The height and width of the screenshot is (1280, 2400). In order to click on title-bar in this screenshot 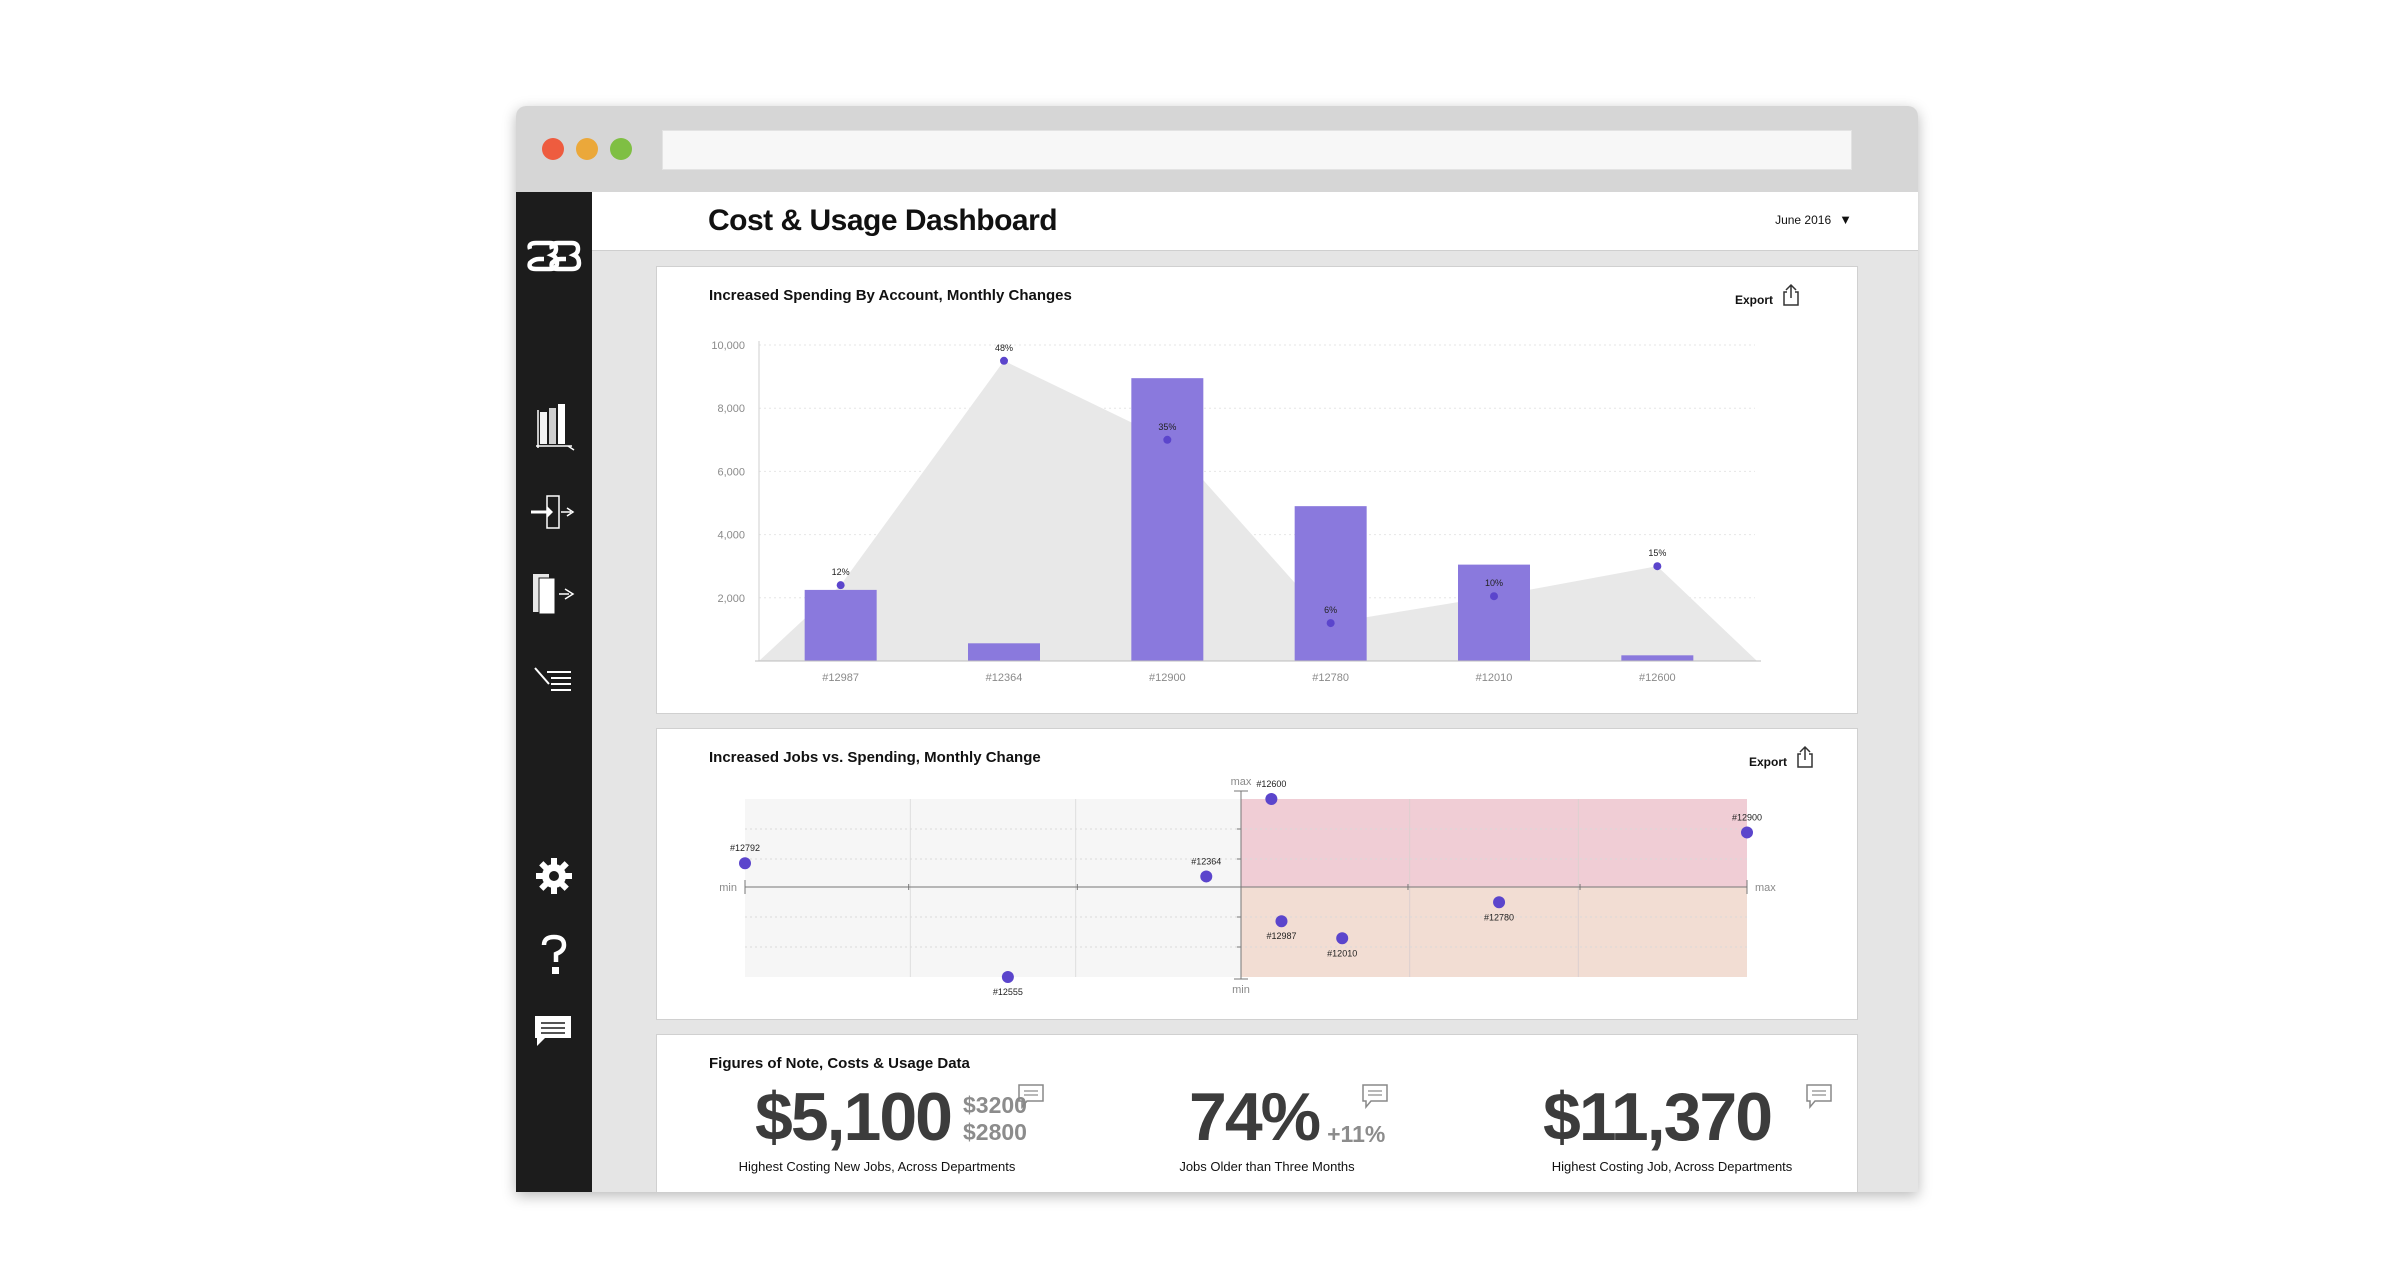, I will do `click(1217, 149)`.